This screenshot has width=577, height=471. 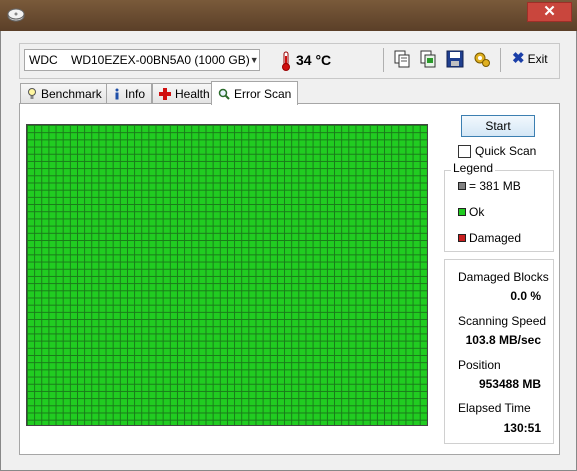 I want to click on elapsed-time-label: Elapsed Time, so click(x=494, y=408).